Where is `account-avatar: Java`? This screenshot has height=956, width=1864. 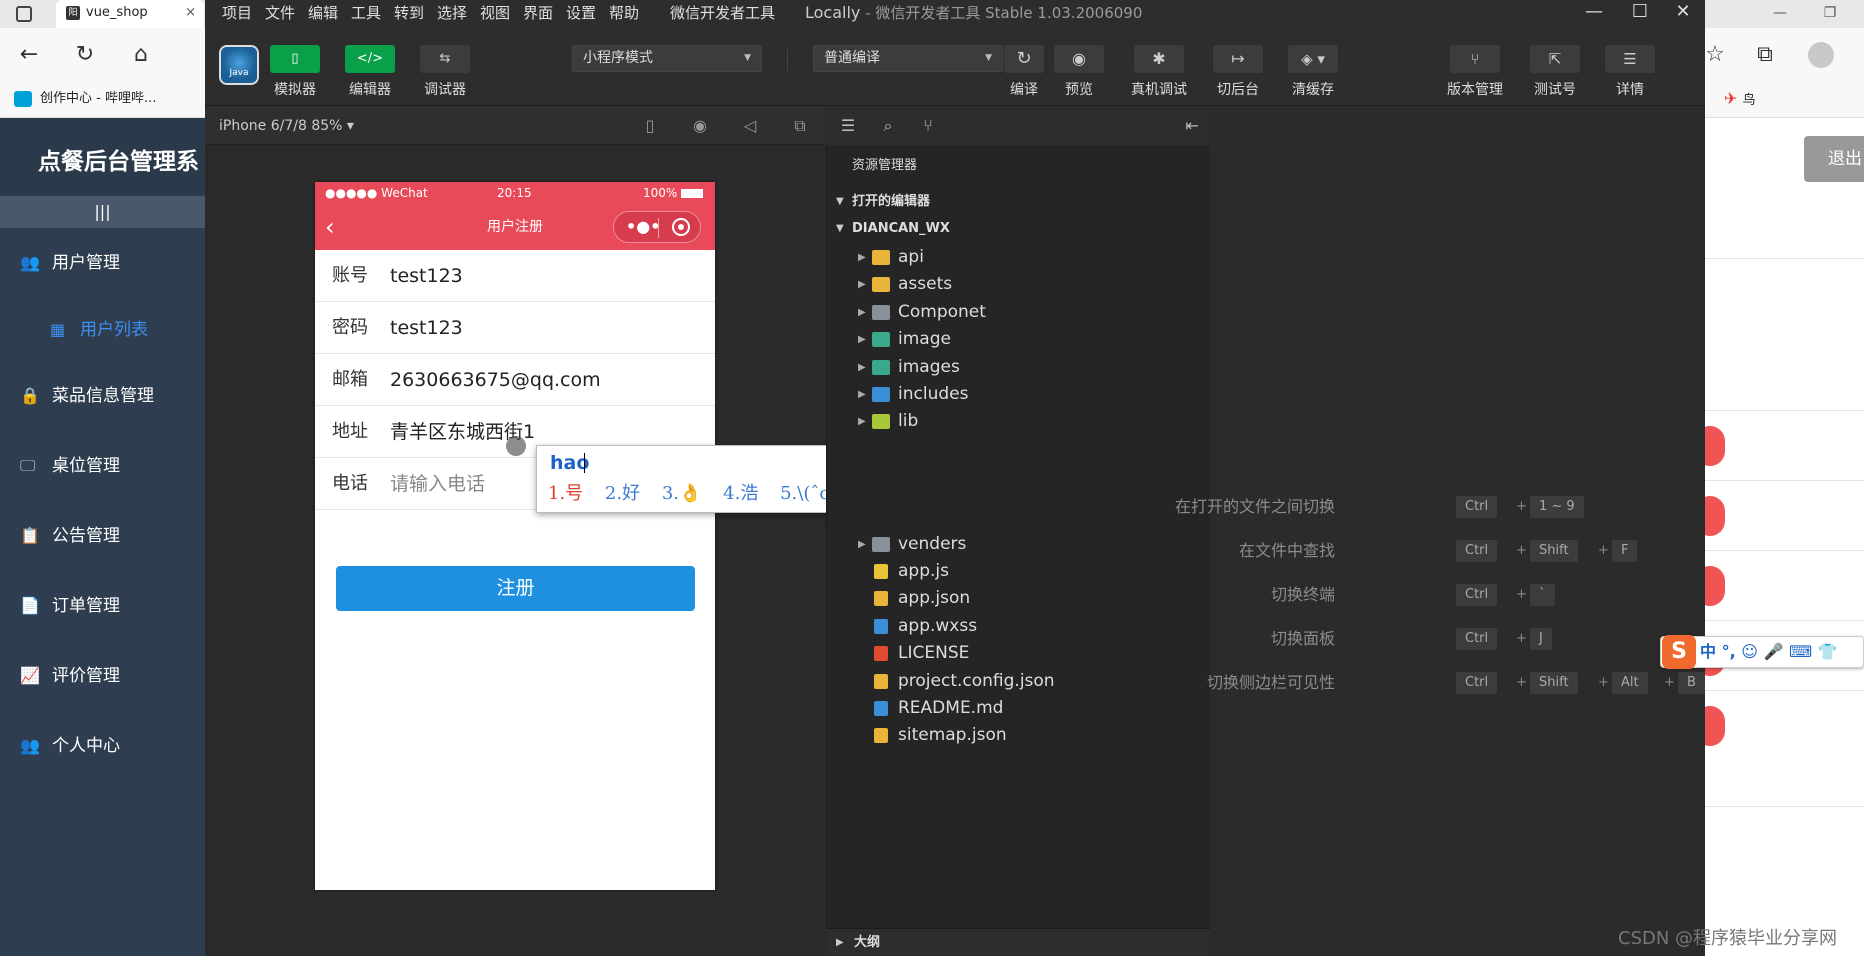 account-avatar: Java is located at coordinates (239, 65).